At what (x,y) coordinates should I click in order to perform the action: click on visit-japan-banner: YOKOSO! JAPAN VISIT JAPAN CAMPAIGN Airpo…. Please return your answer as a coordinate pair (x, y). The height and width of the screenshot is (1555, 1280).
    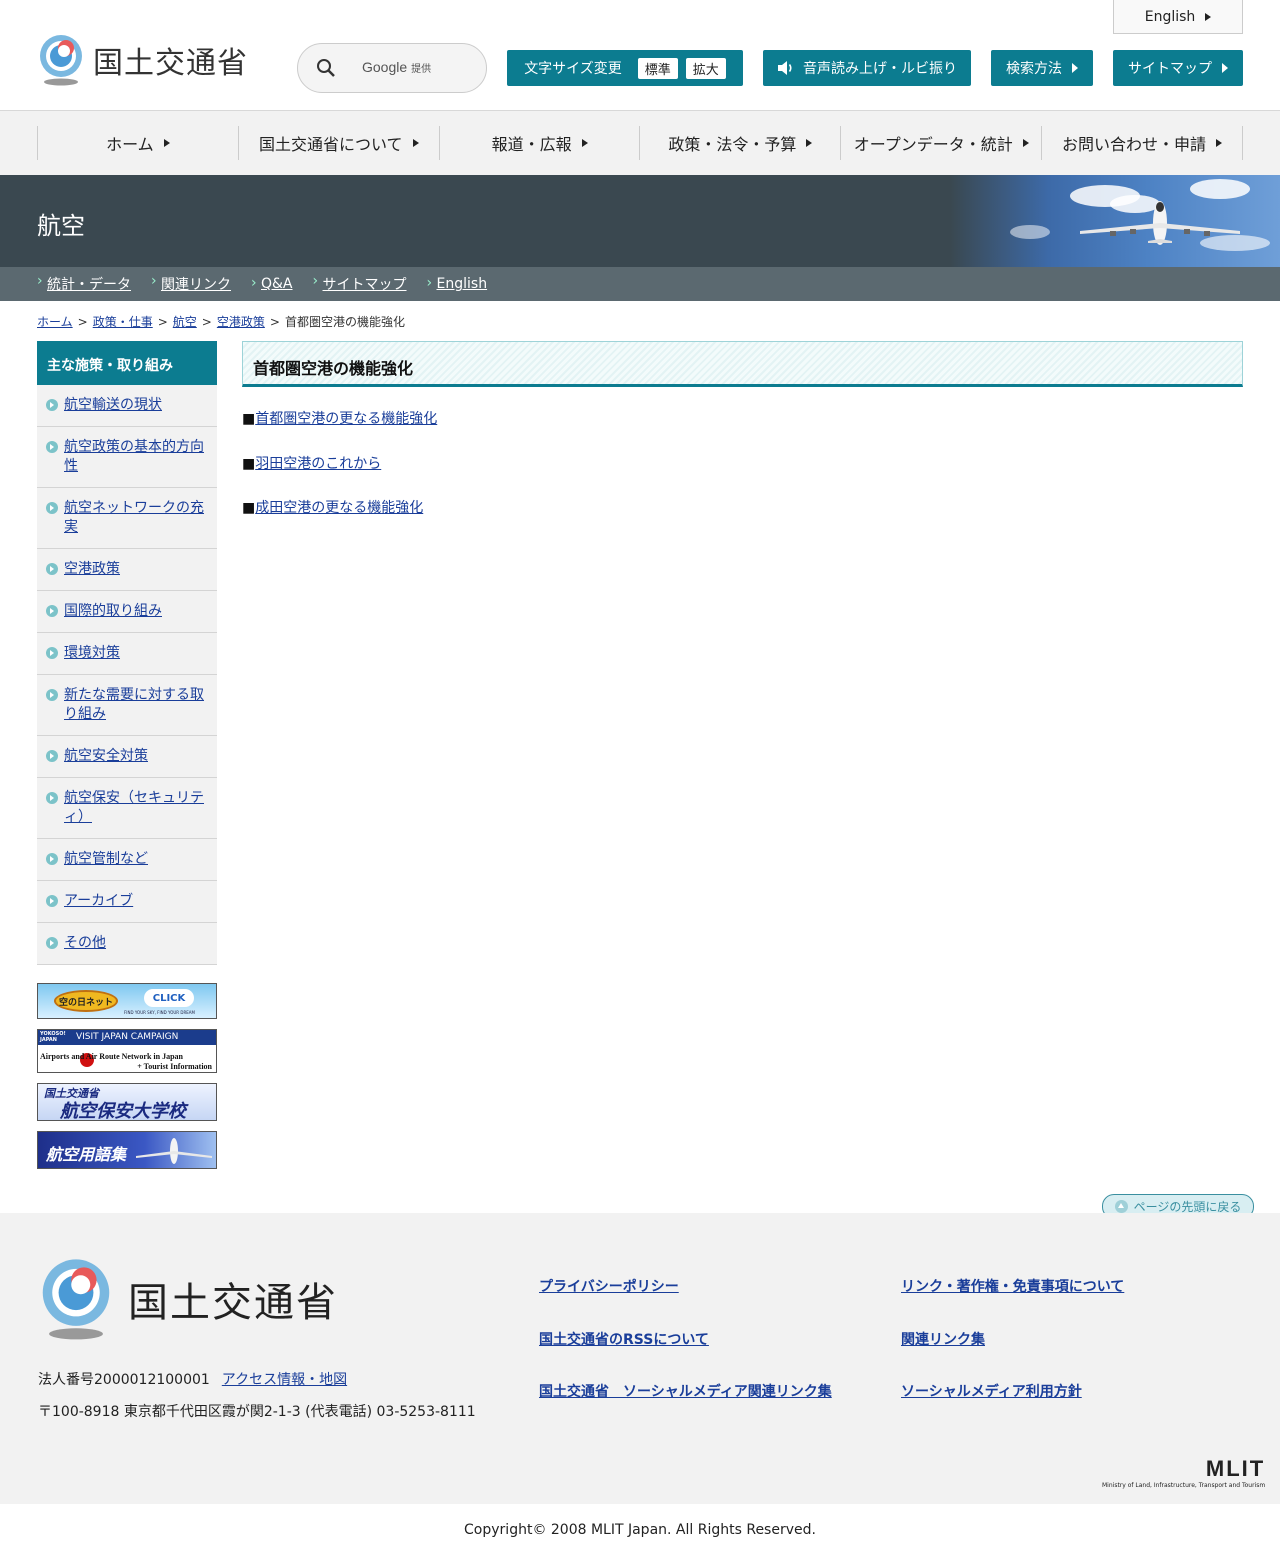
    Looking at the image, I should click on (127, 1051).